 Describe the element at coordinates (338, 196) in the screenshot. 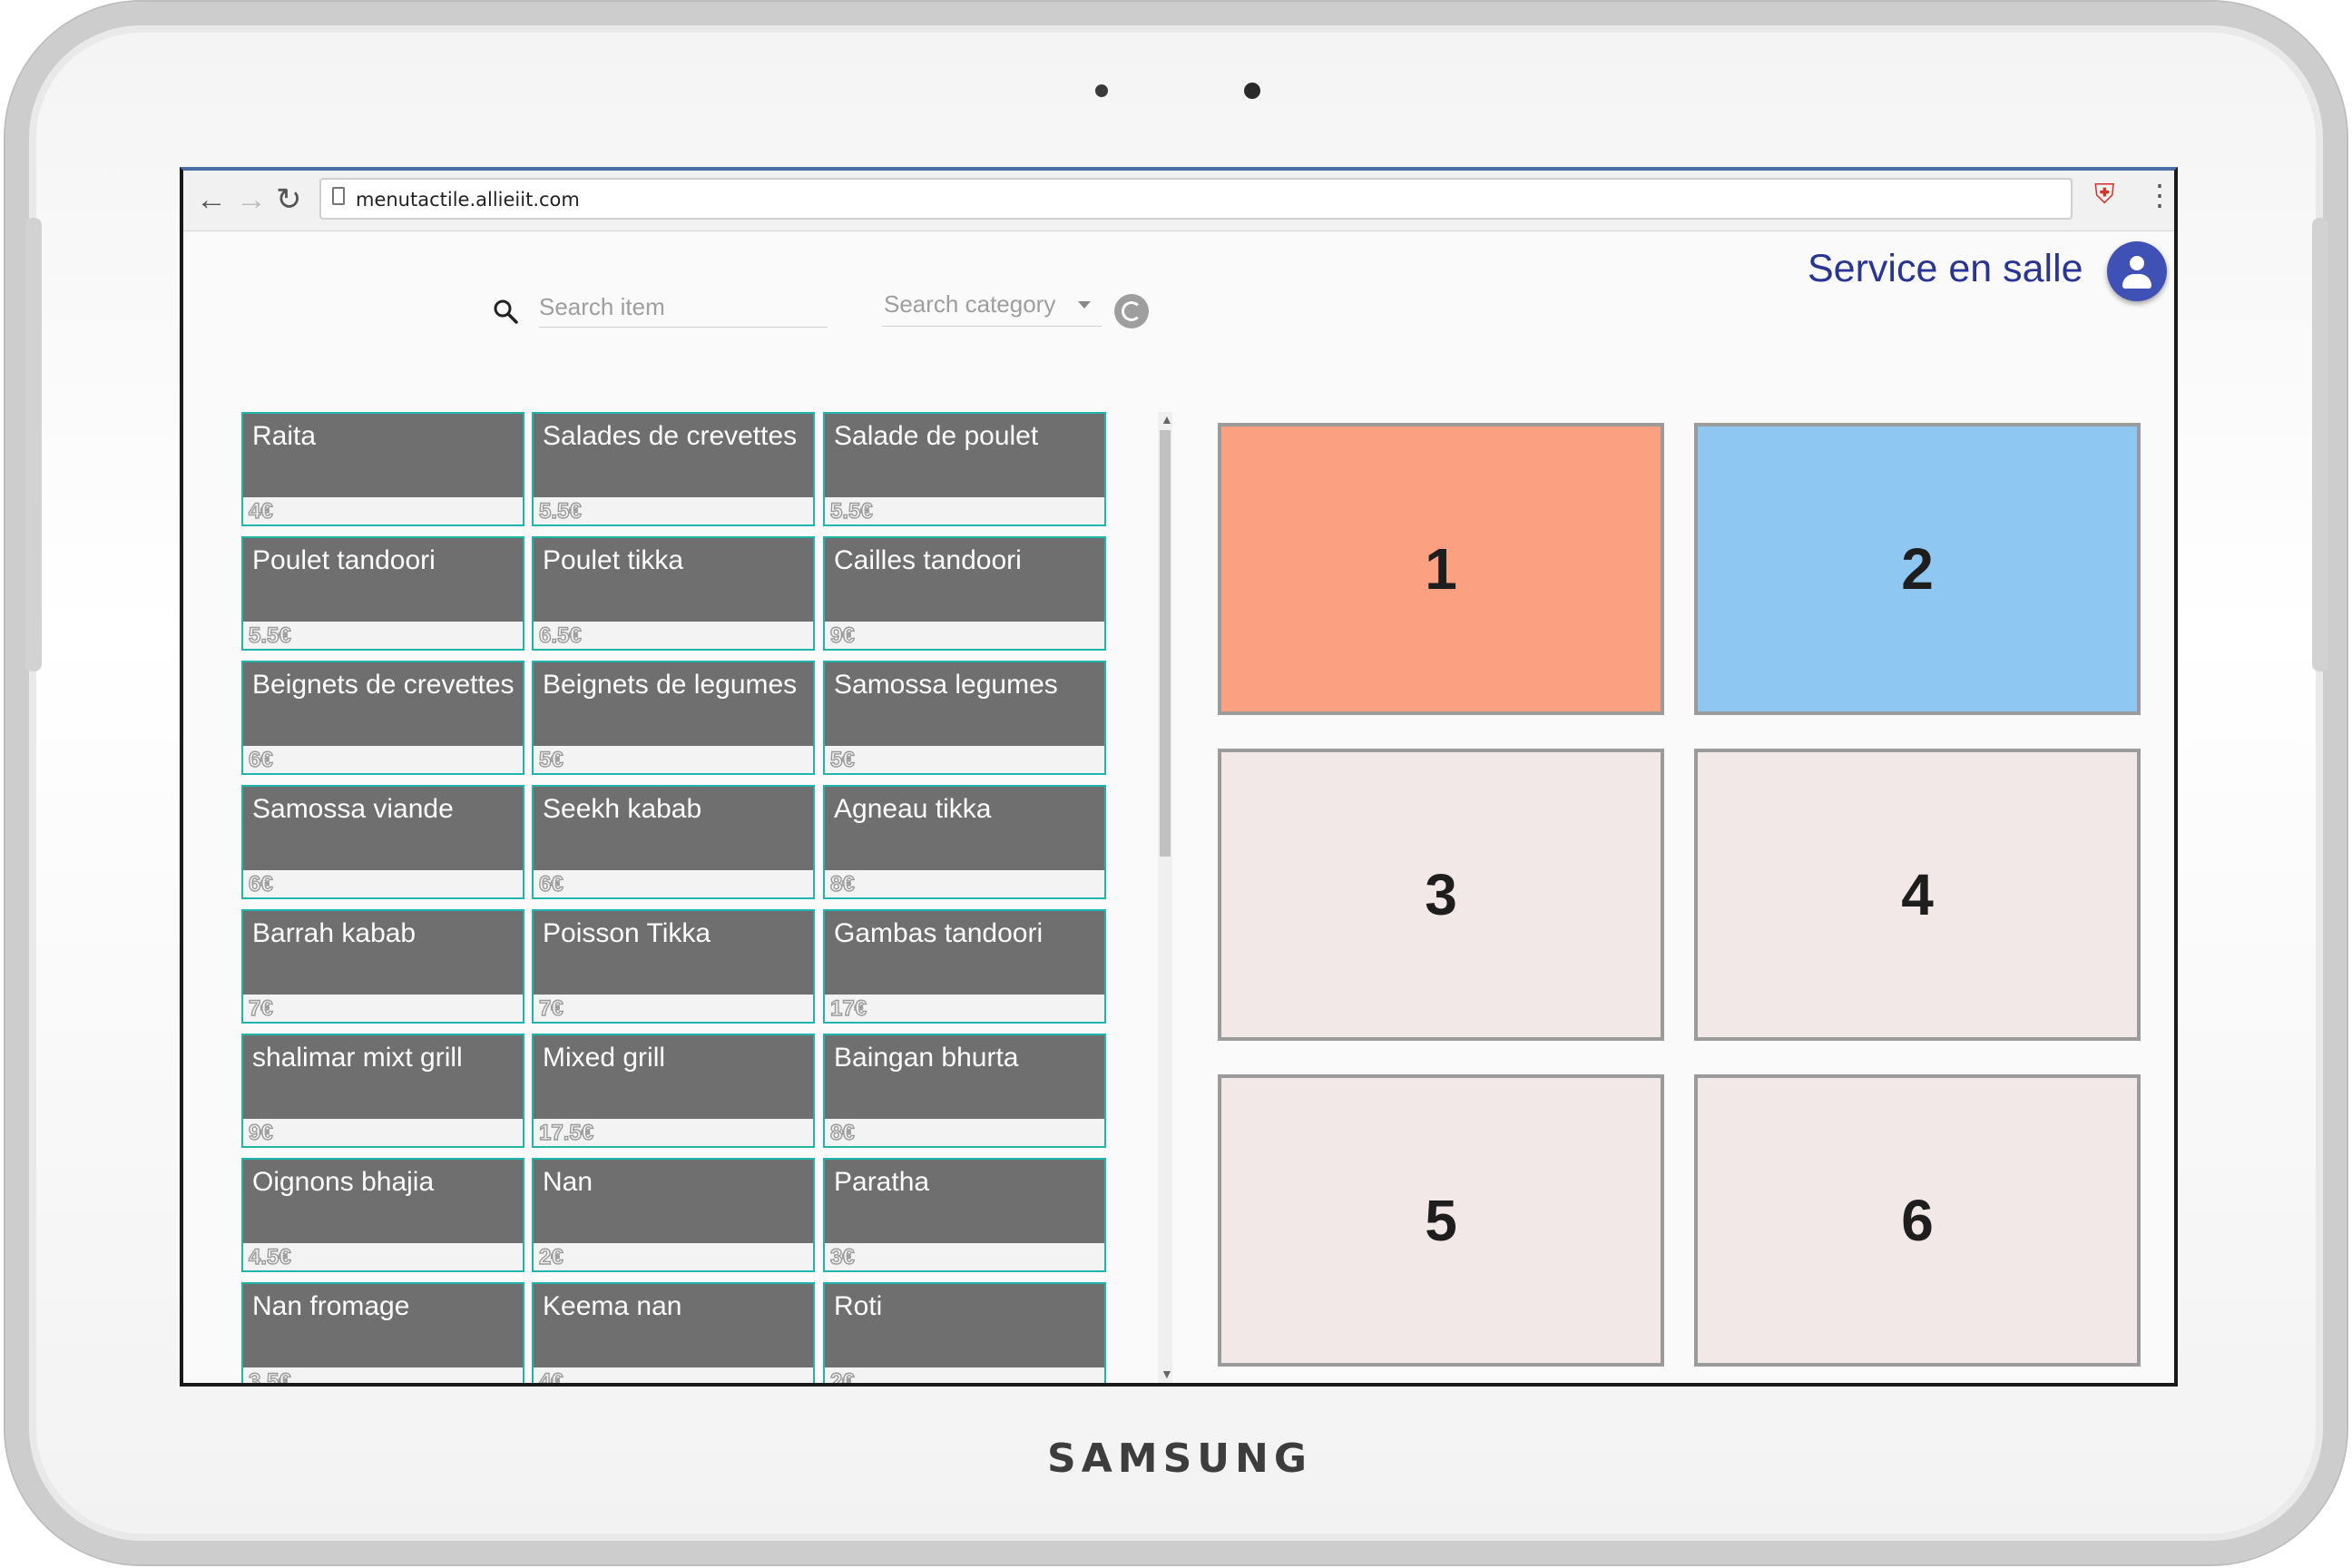

I see `page-icon` at that location.